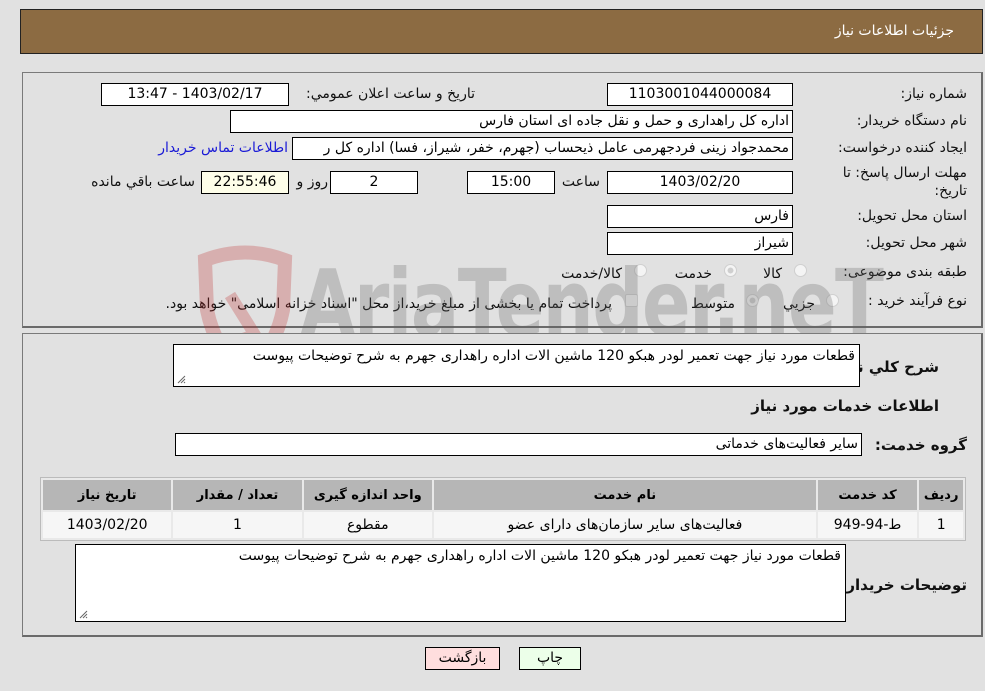  What do you see at coordinates (143, 182) in the screenshot?
I see `time-remaining-label: ساعت باقي مانده` at bounding box center [143, 182].